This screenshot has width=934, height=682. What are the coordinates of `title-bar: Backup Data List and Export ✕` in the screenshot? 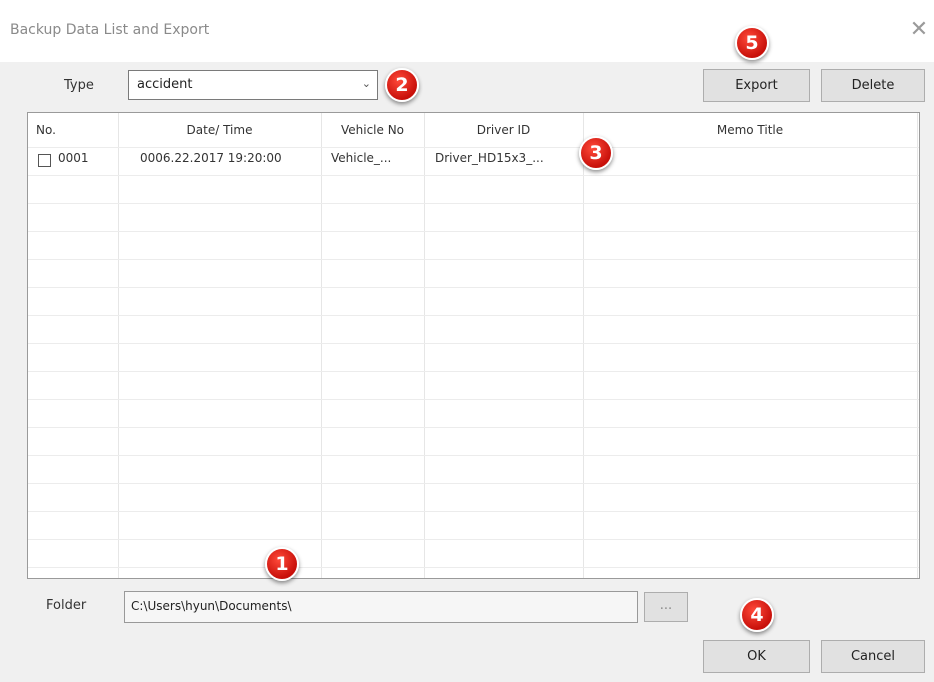 It's located at (467, 31).